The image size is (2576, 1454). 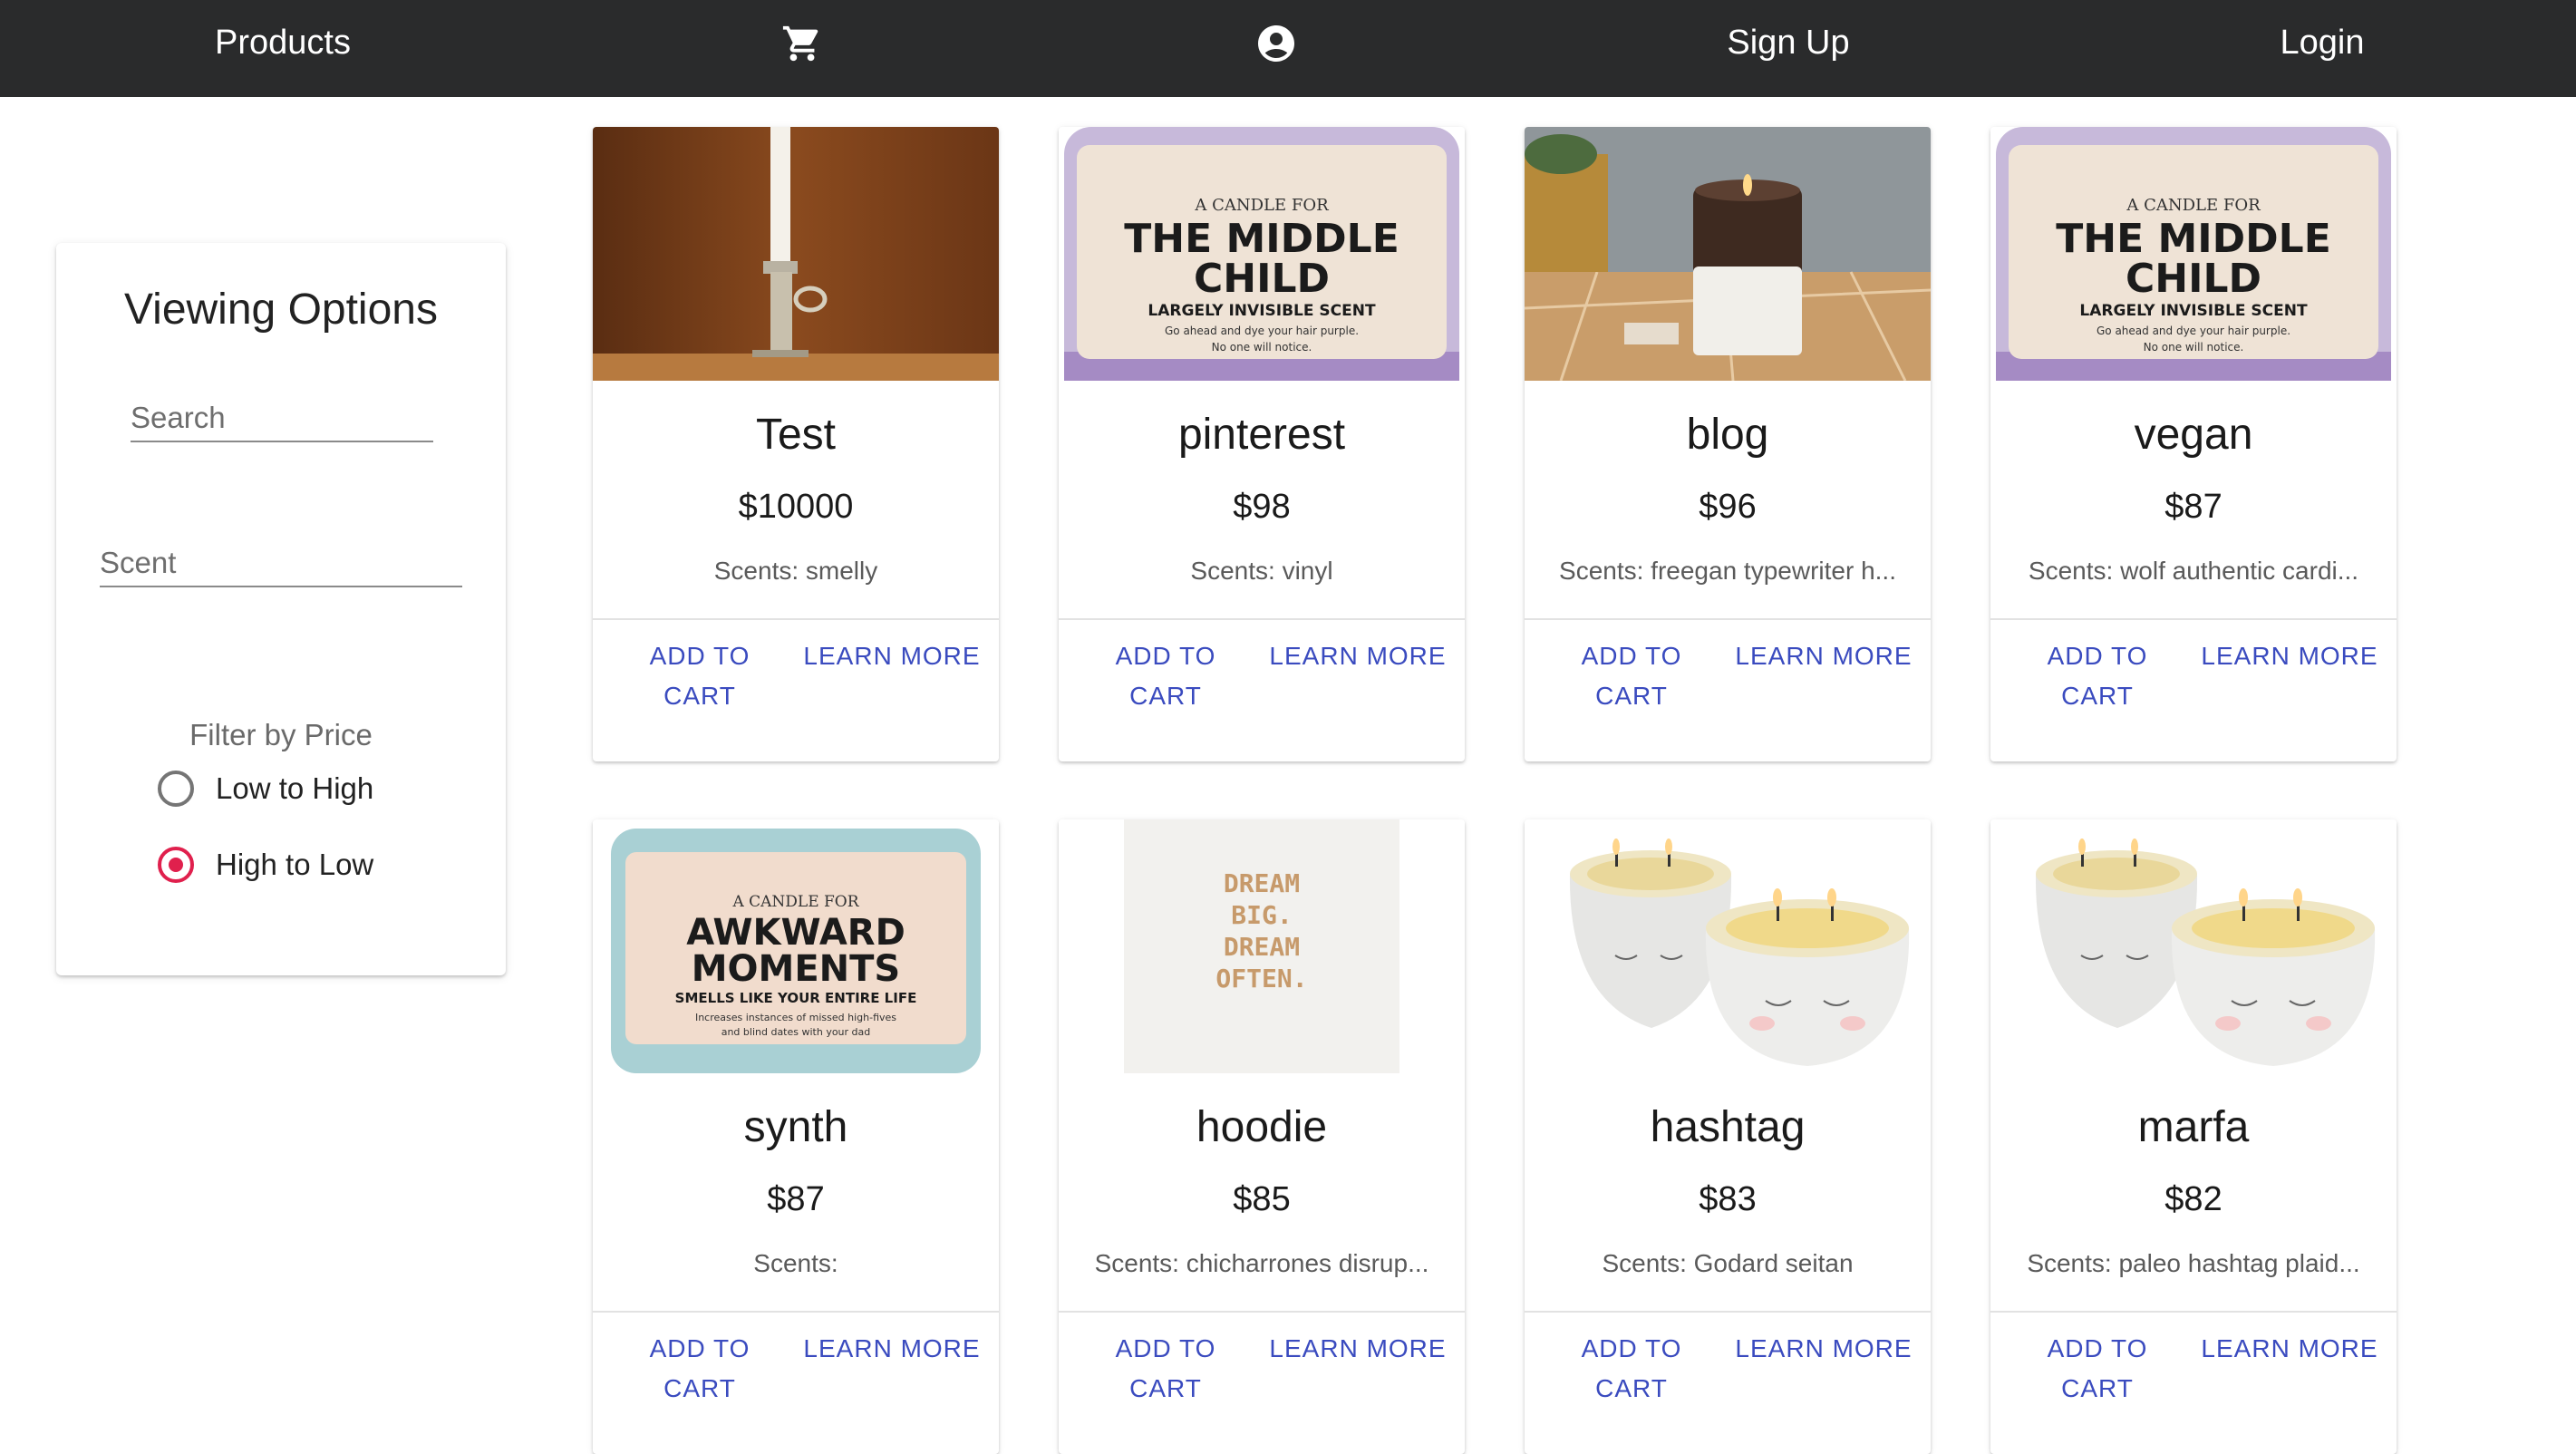 What do you see at coordinates (796, 254) in the screenshot?
I see `product-image-candlestick` at bounding box center [796, 254].